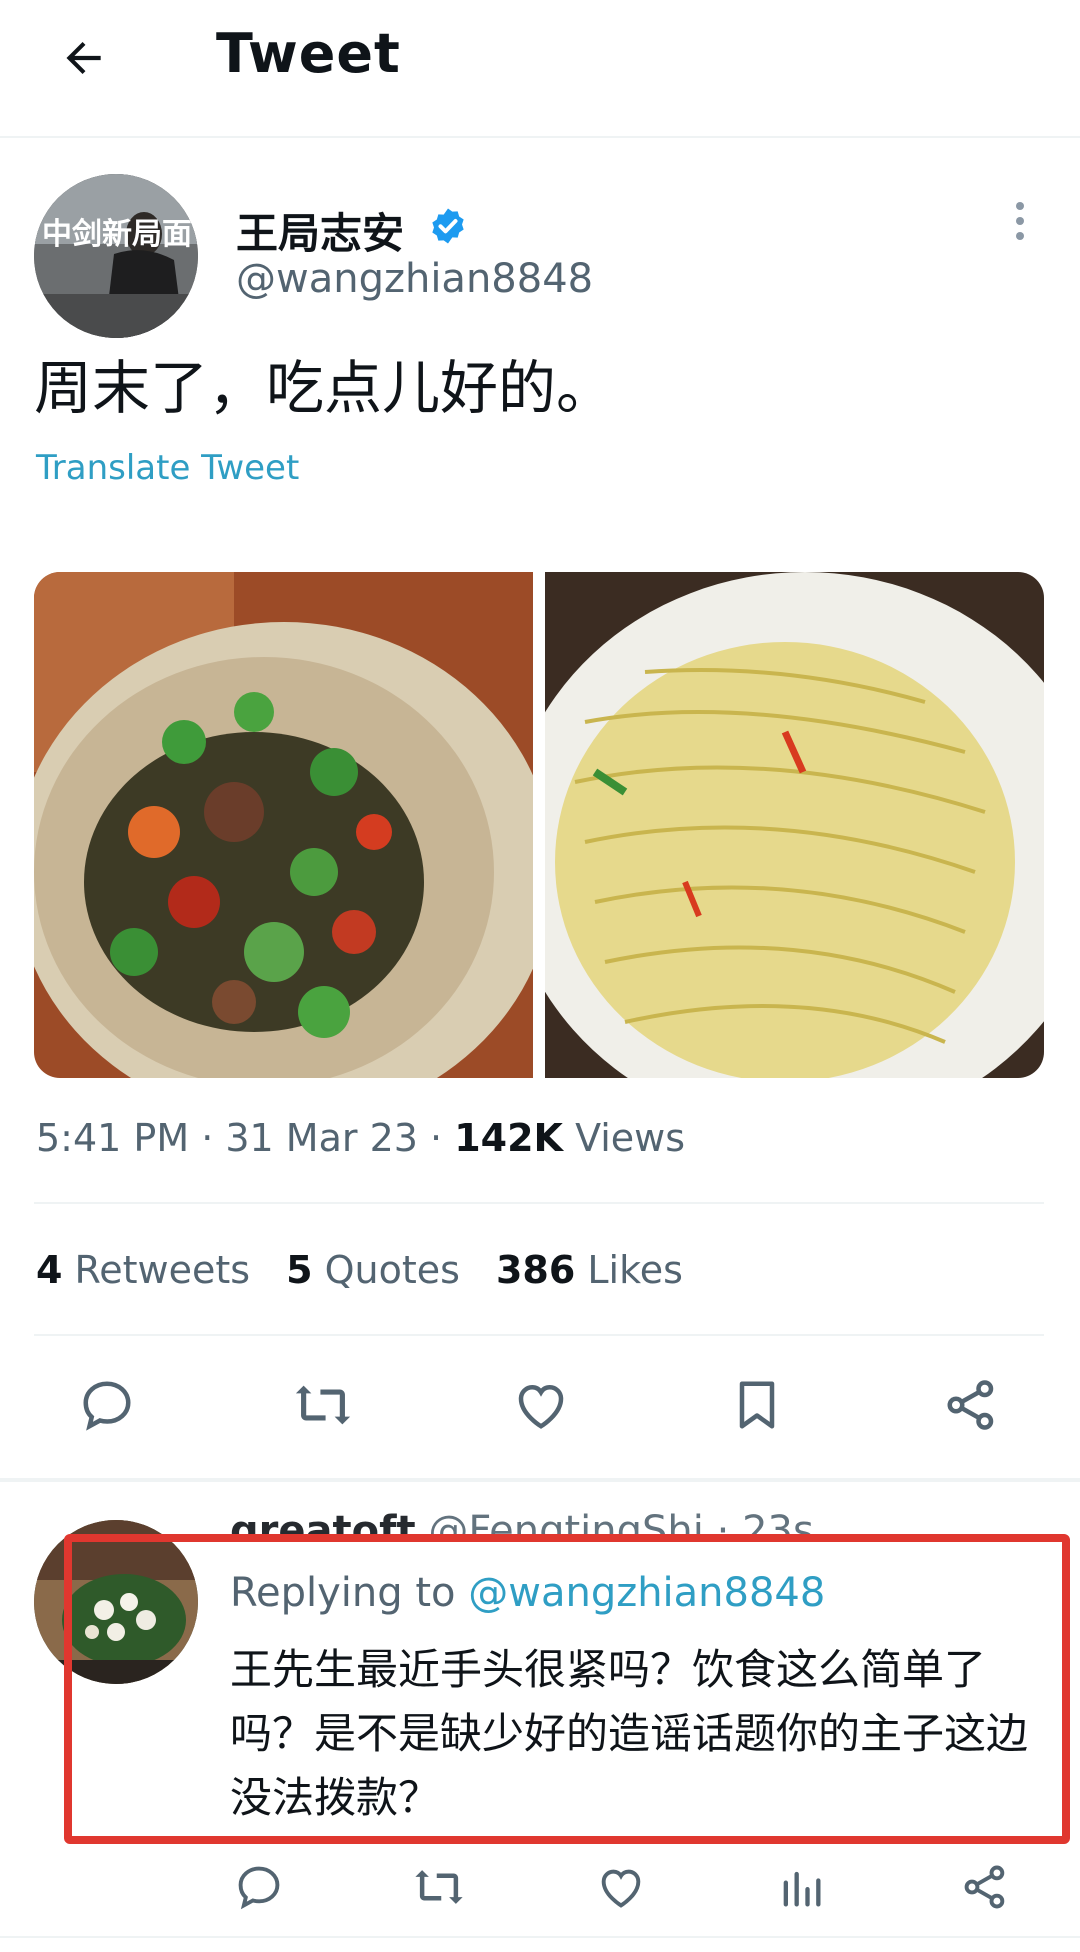 This screenshot has height=1952, width=1080. Describe the element at coordinates (320, 230) in the screenshot. I see `author-name: 王局志安` at that location.